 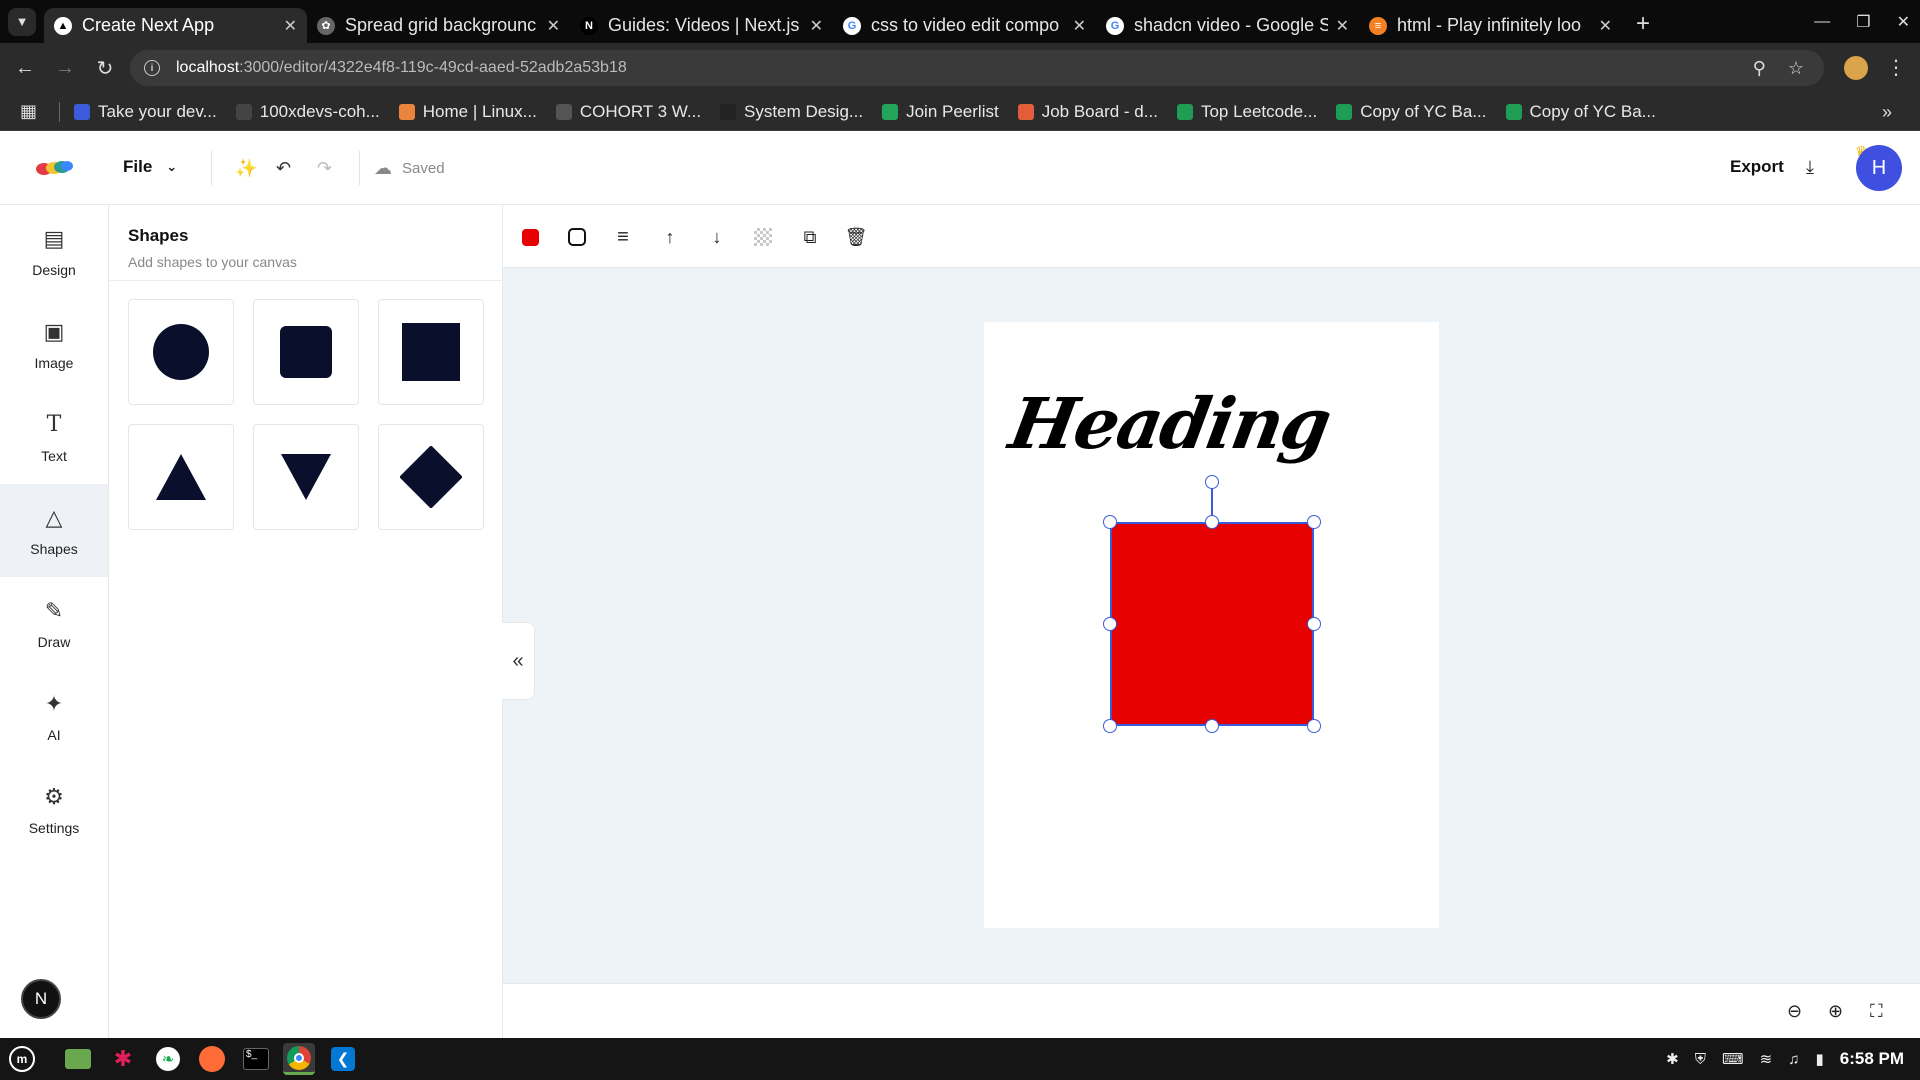 What do you see at coordinates (1879, 168) in the screenshot?
I see `avatar: H` at bounding box center [1879, 168].